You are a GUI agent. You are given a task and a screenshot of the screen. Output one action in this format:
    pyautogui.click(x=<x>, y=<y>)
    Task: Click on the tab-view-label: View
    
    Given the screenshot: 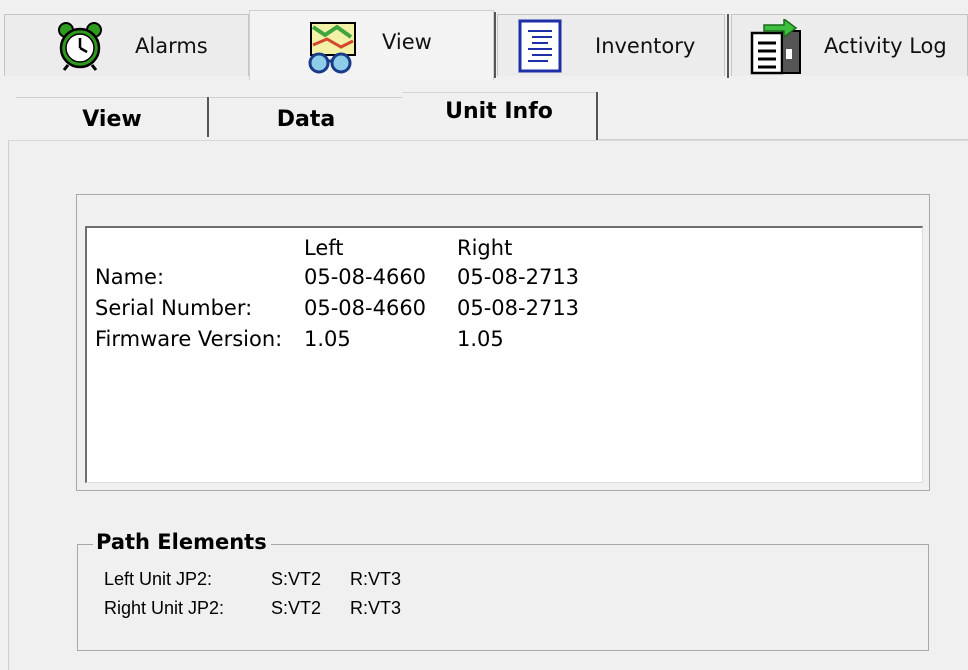 What is the action you would take?
    pyautogui.click(x=407, y=42)
    